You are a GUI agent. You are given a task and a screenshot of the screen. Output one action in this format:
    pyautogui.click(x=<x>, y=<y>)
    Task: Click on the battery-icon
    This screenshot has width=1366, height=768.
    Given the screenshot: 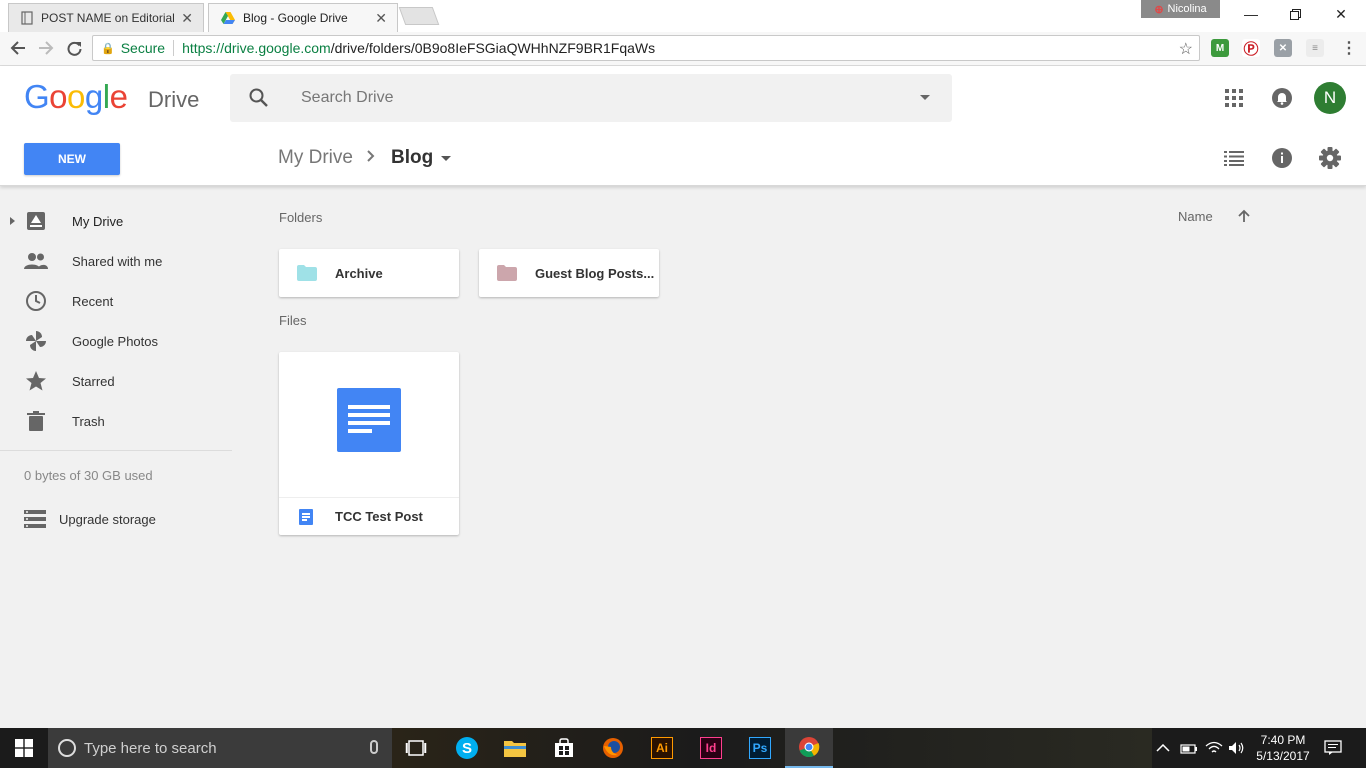 What is the action you would take?
    pyautogui.click(x=1189, y=748)
    